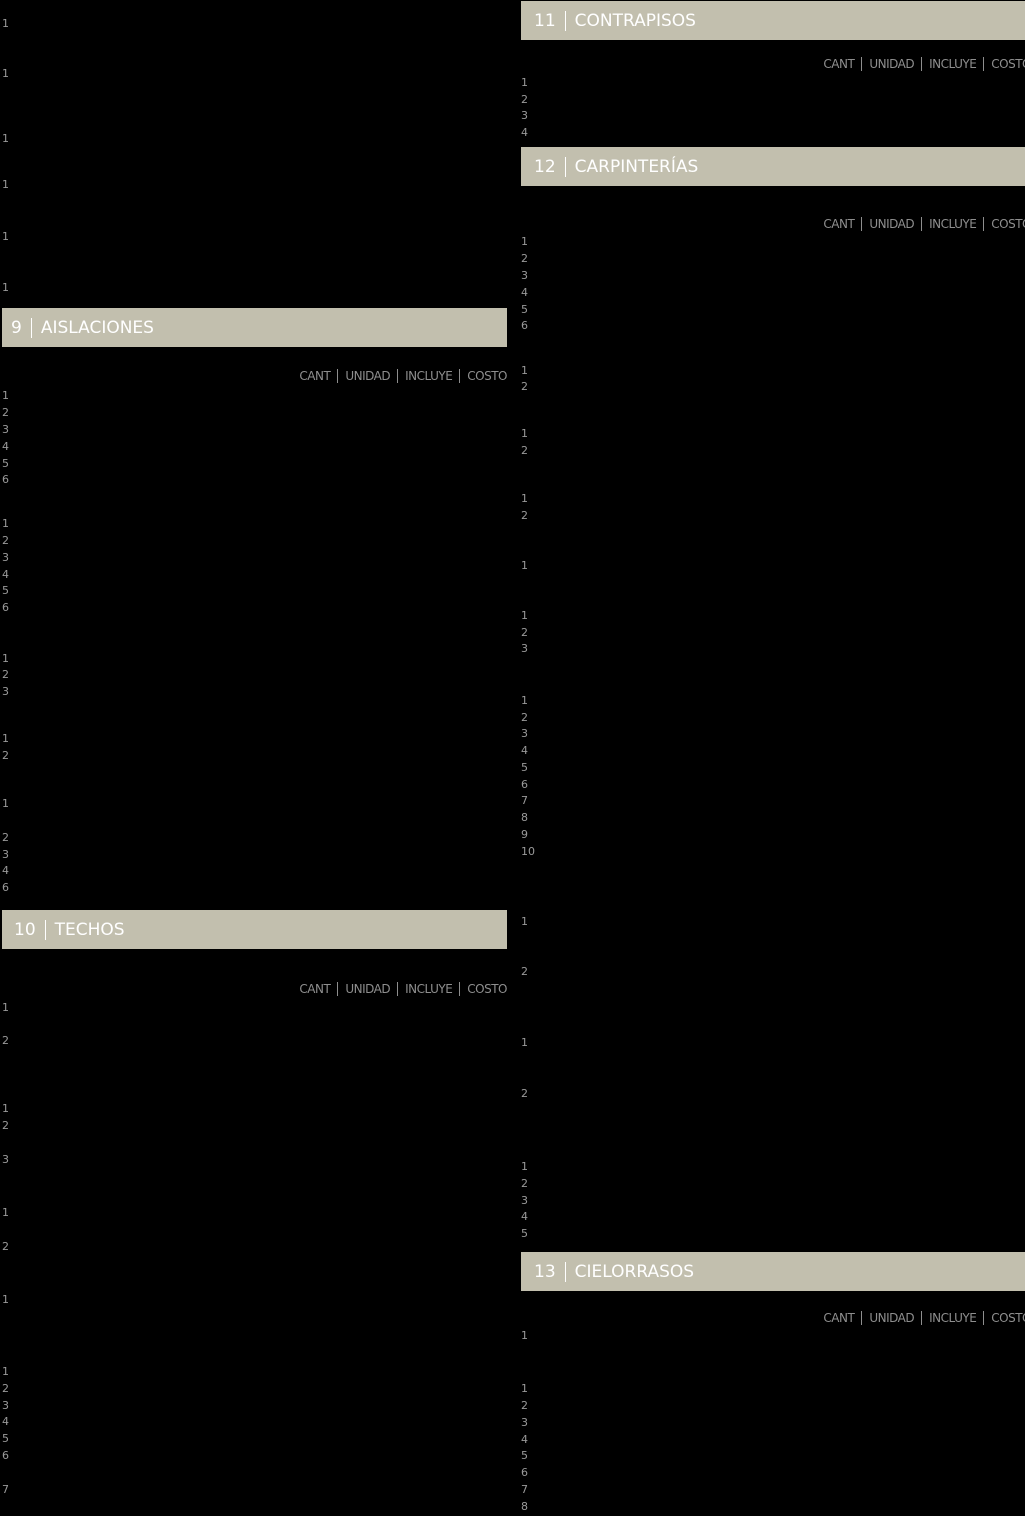  What do you see at coordinates (97, 327) in the screenshot?
I see `section-title: AISLACIONES` at bounding box center [97, 327].